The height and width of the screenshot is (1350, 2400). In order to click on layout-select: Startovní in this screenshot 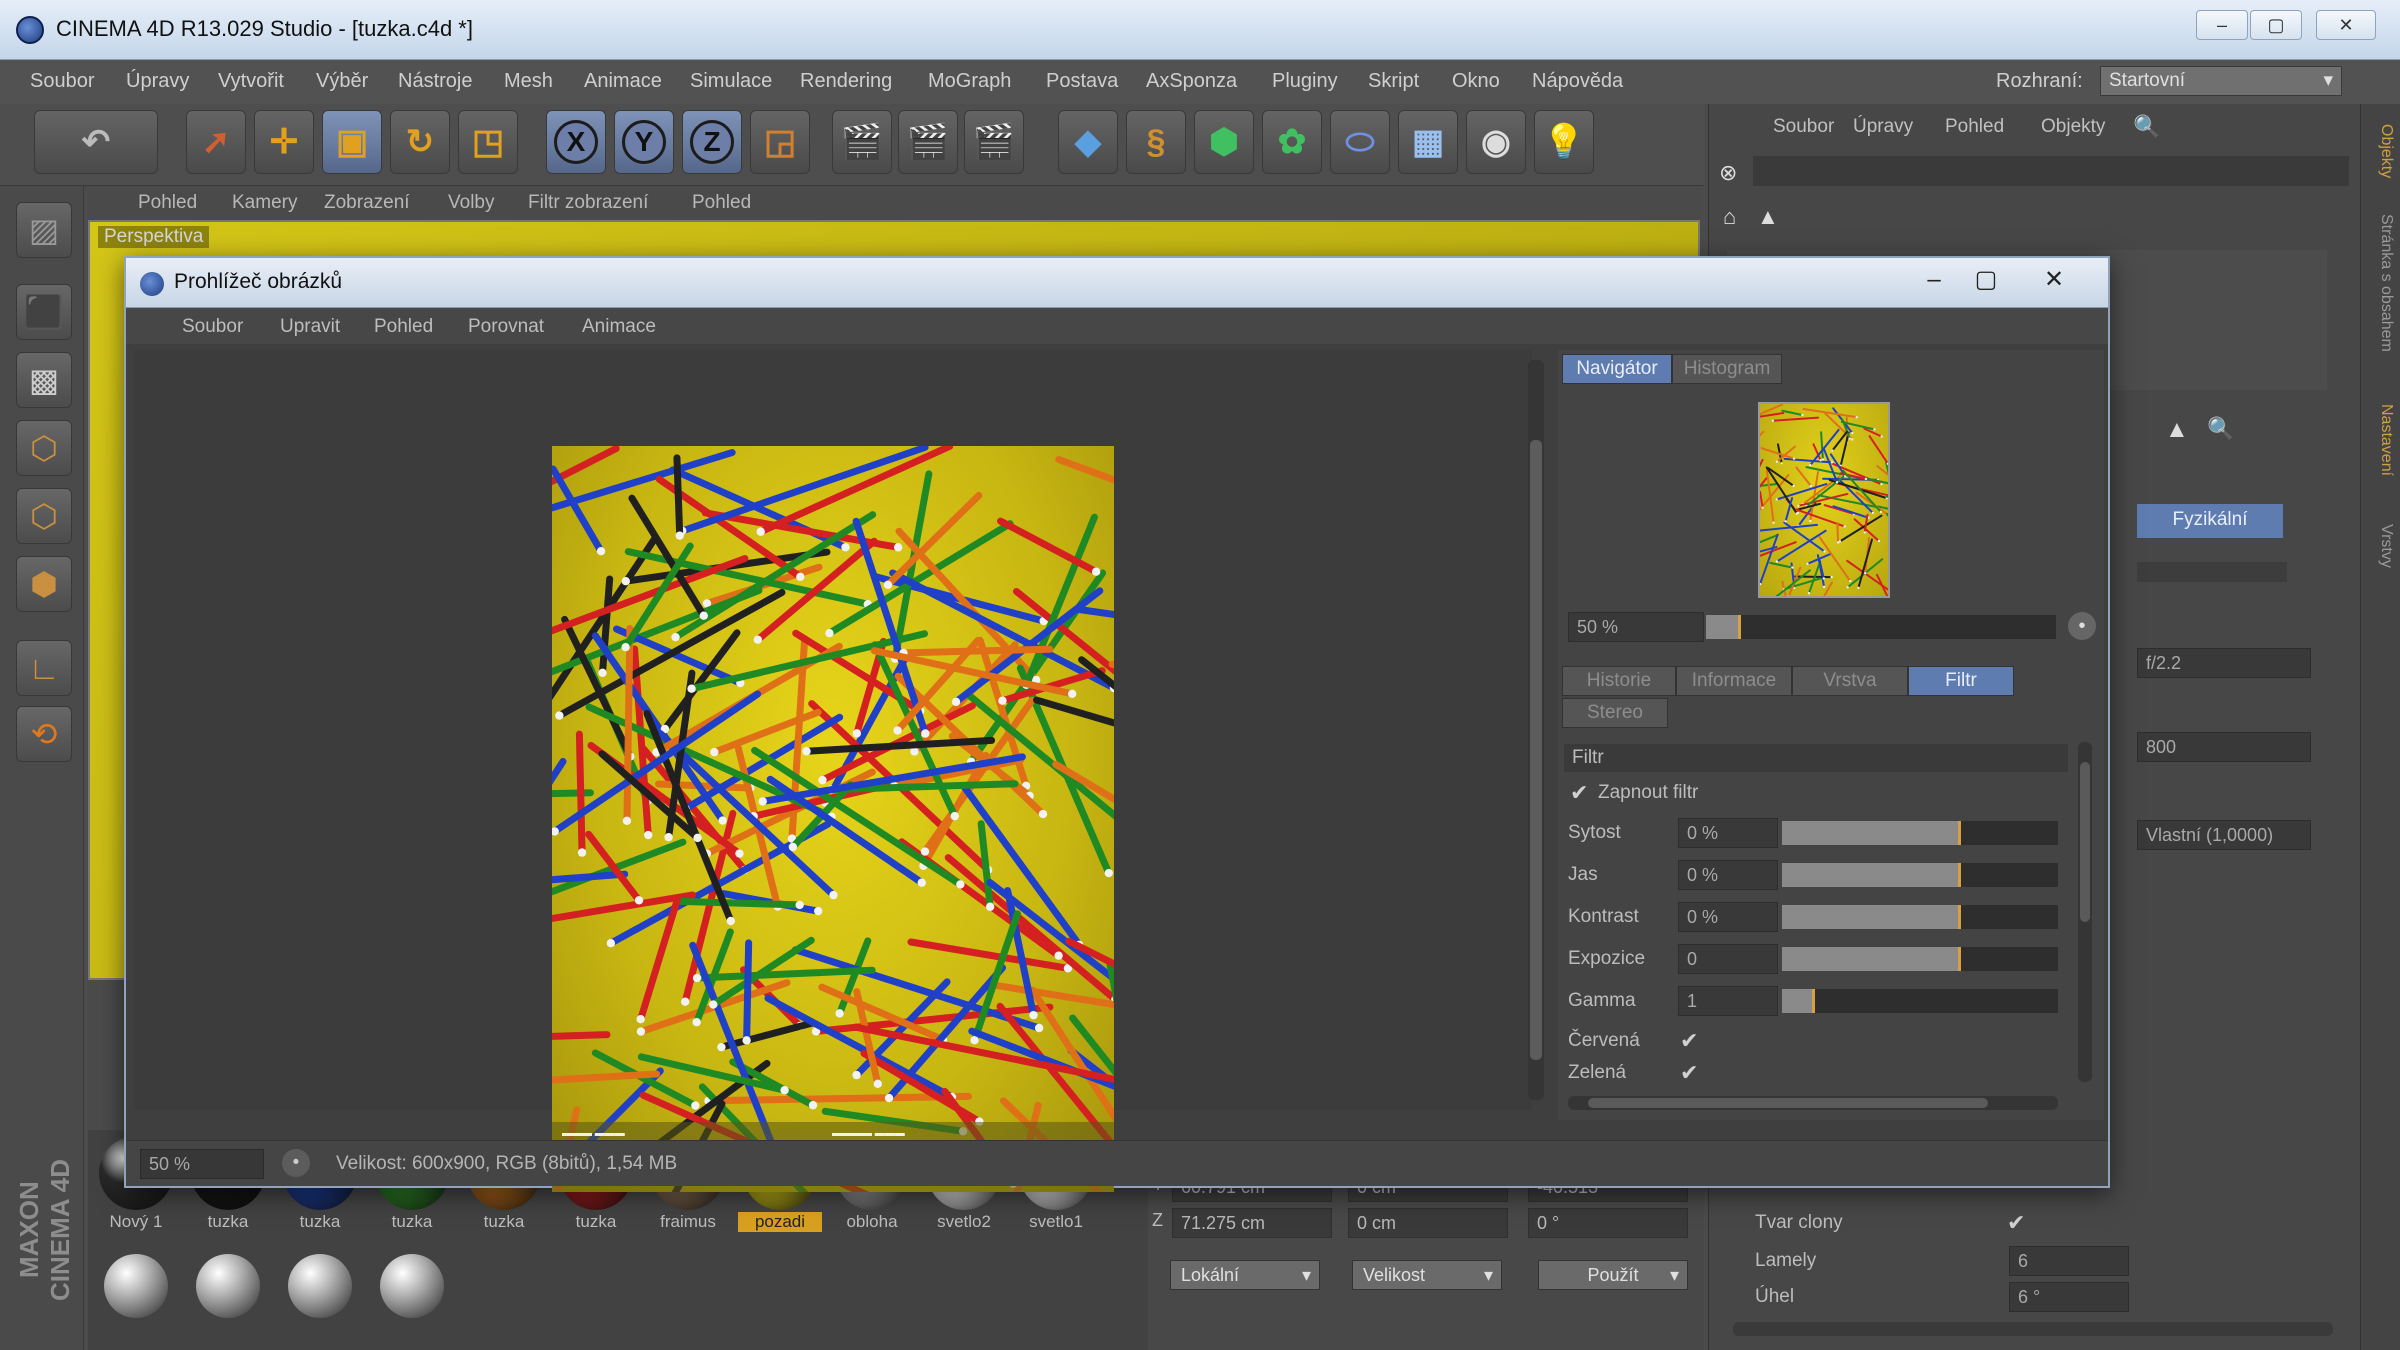, I will do `click(2221, 81)`.